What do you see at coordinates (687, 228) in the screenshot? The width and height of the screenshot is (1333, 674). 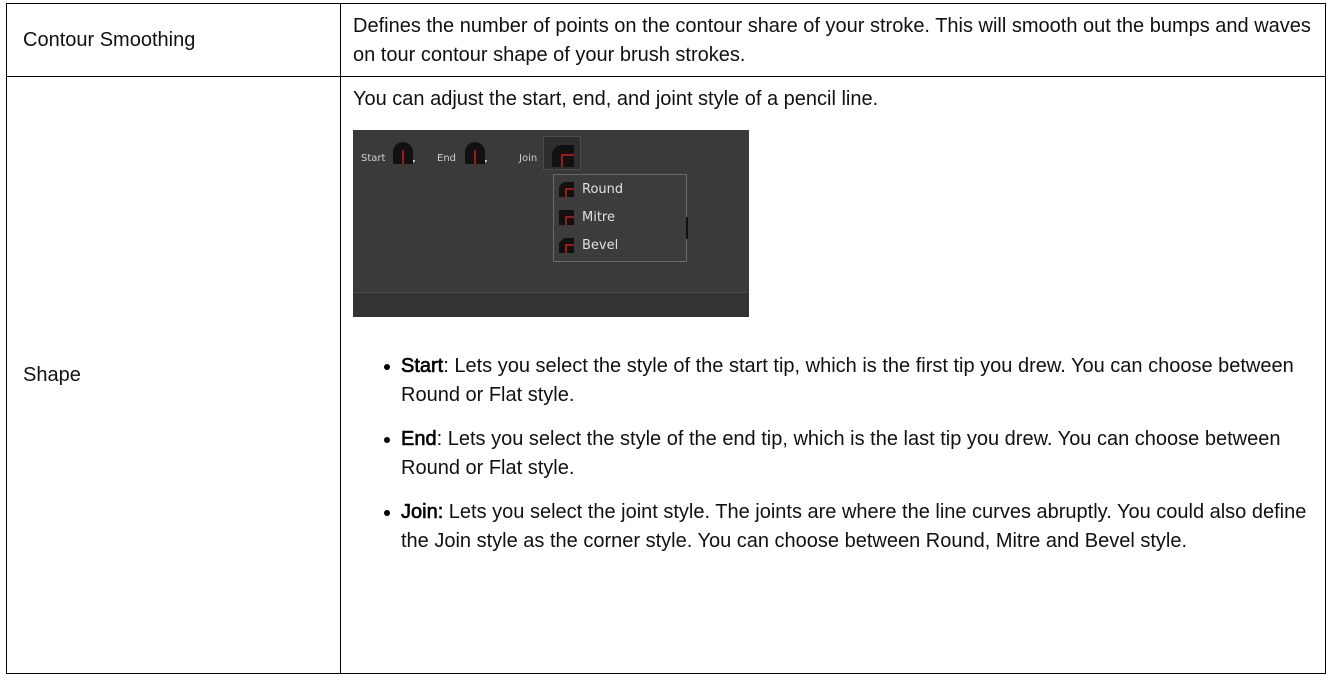 I see `menu-edge` at bounding box center [687, 228].